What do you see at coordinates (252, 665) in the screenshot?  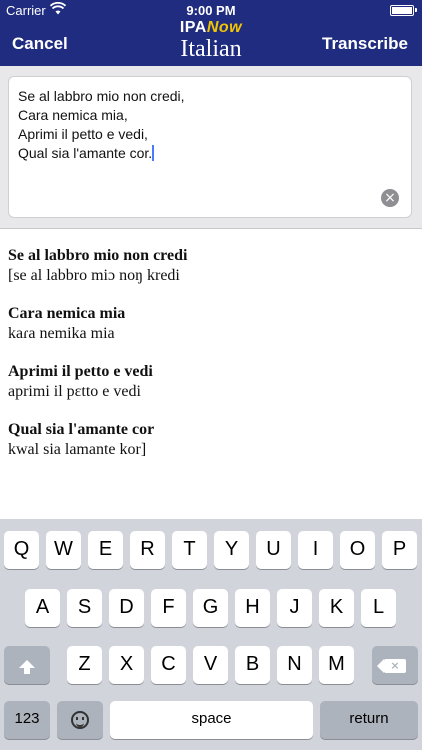 I see `key-b: B` at bounding box center [252, 665].